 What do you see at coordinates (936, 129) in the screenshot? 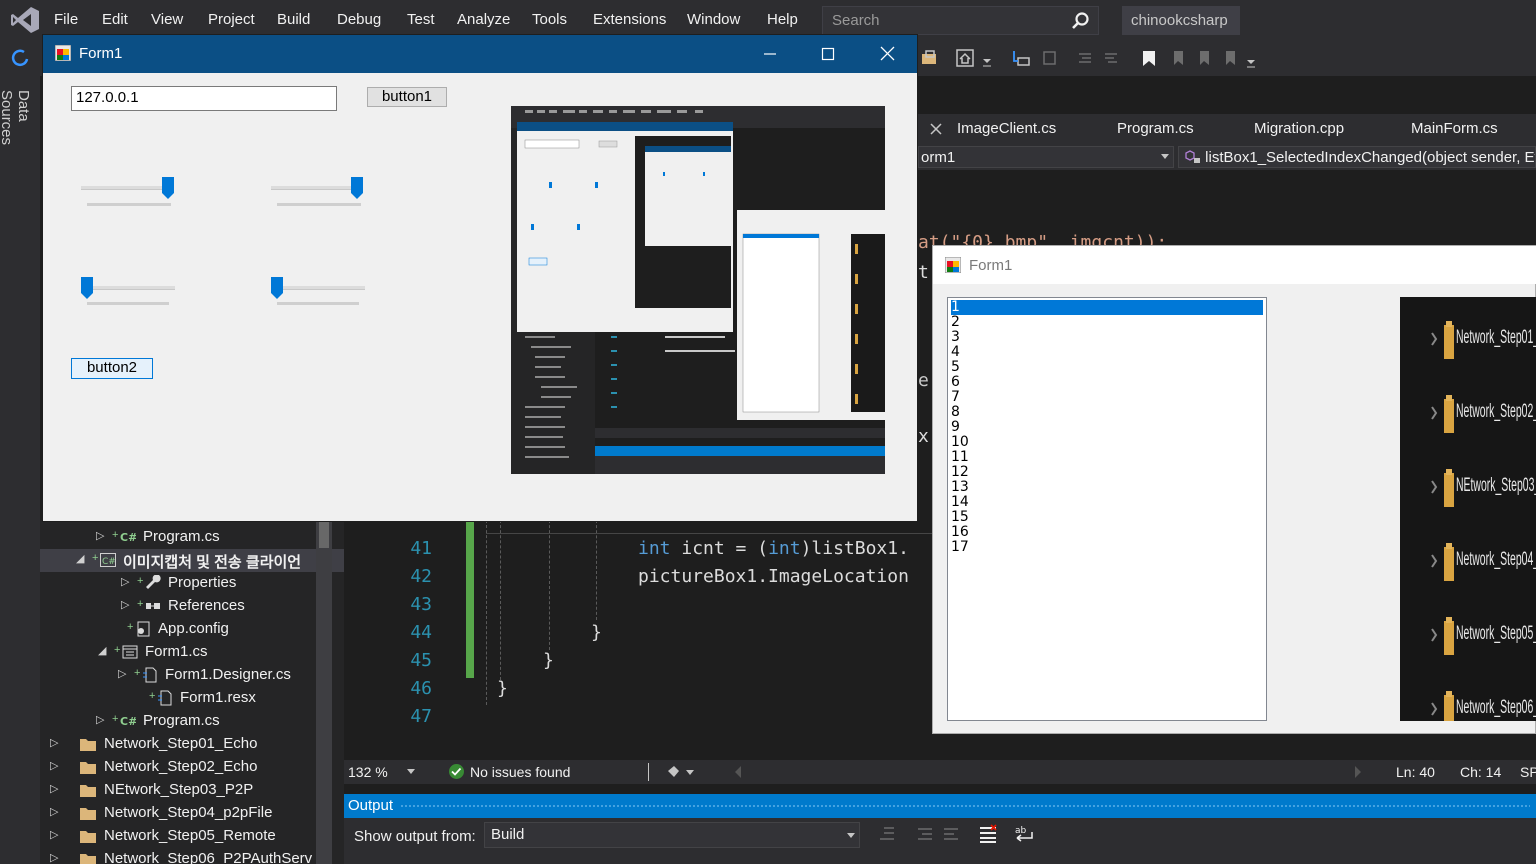
I see `close-tab-icon` at bounding box center [936, 129].